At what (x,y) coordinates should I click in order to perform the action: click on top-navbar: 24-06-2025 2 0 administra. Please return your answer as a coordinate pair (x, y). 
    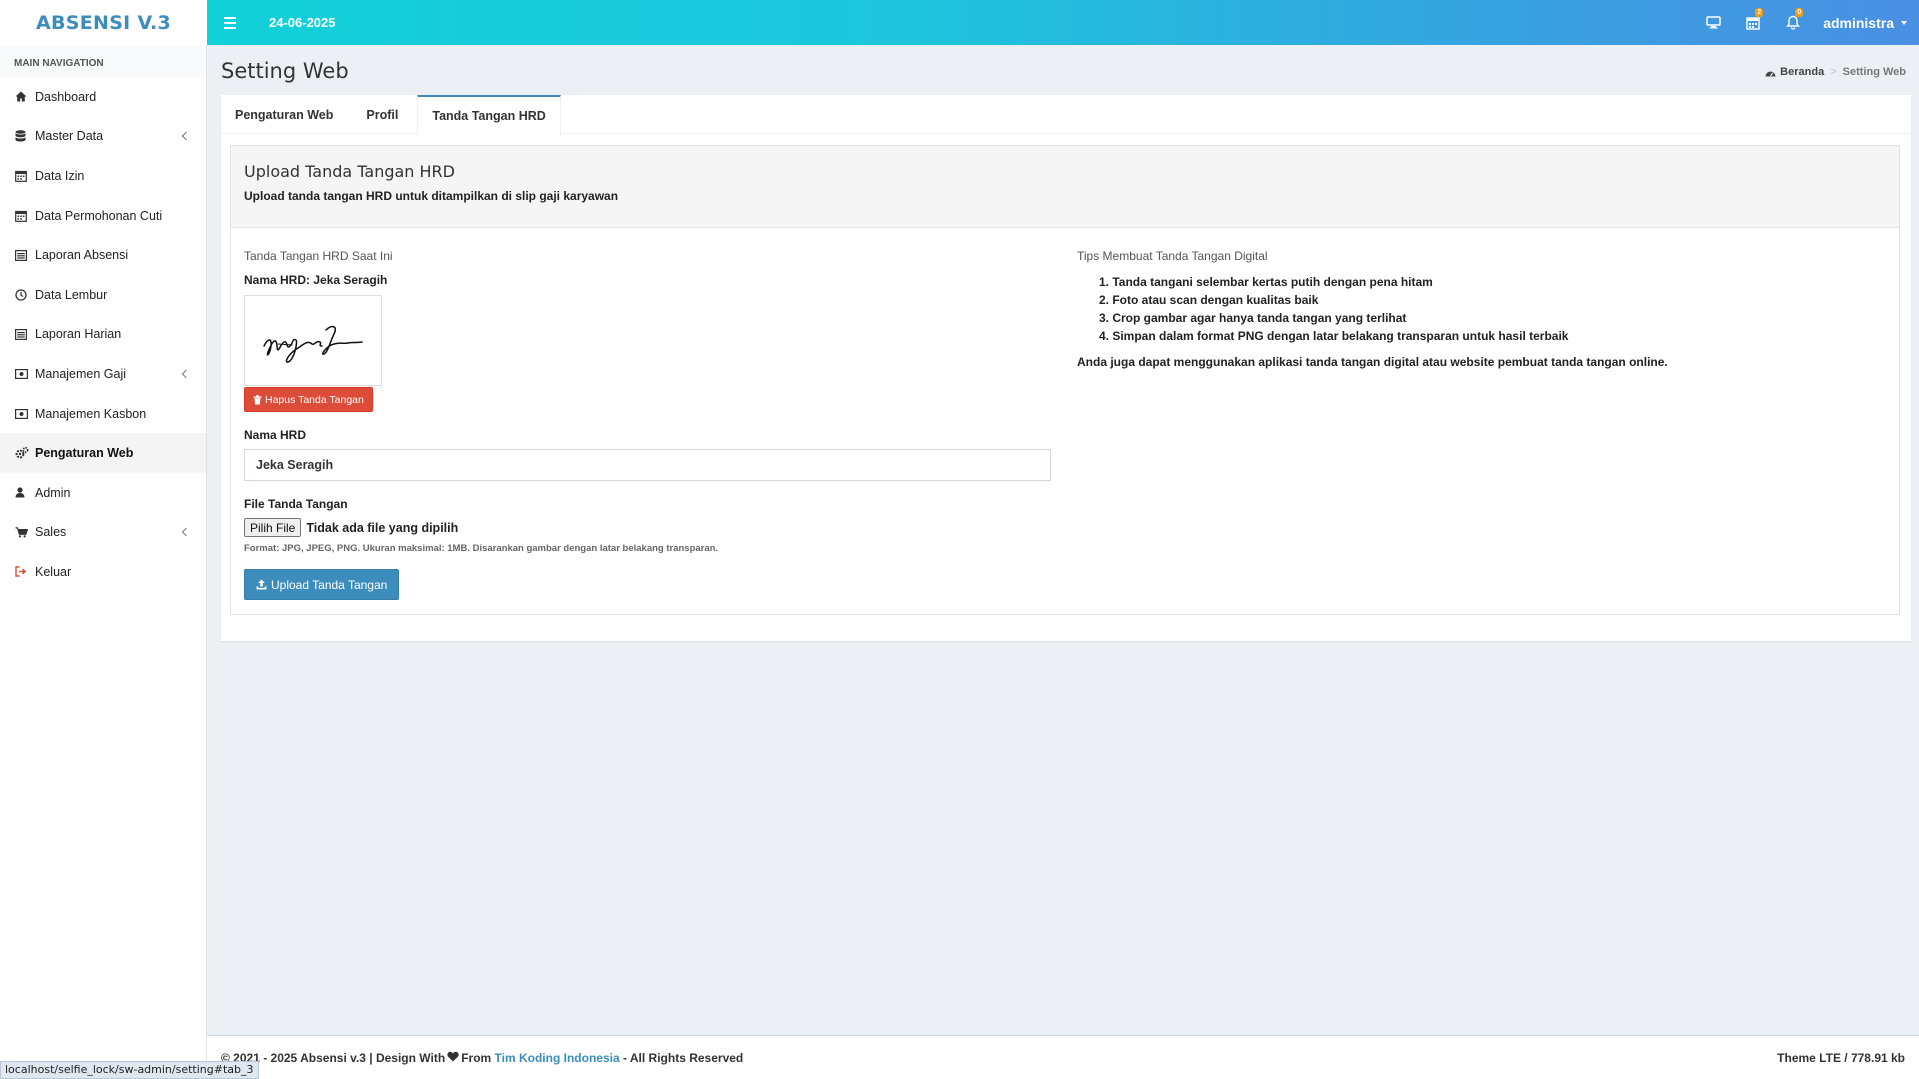
    Looking at the image, I should click on (1063, 22).